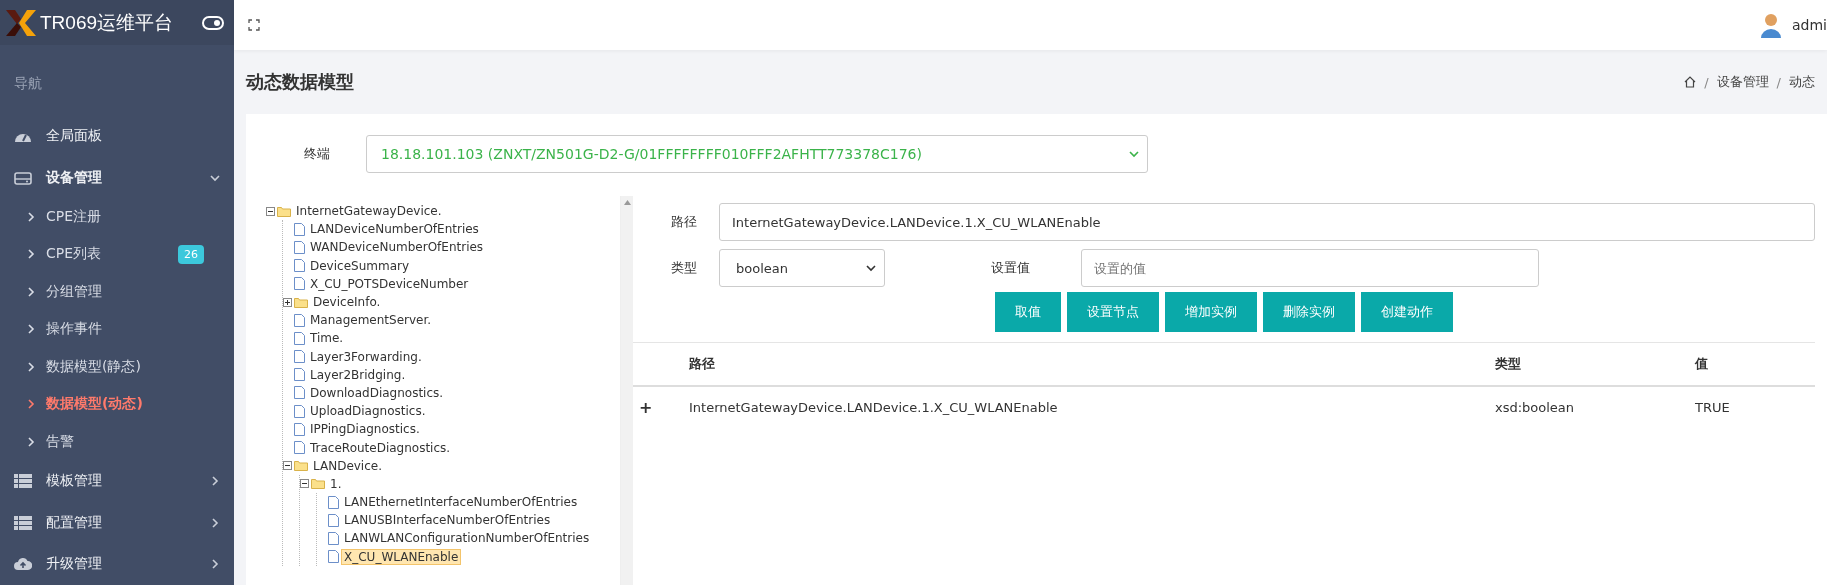 The height and width of the screenshot is (585, 1827). I want to click on toggle-icon, so click(213, 22).